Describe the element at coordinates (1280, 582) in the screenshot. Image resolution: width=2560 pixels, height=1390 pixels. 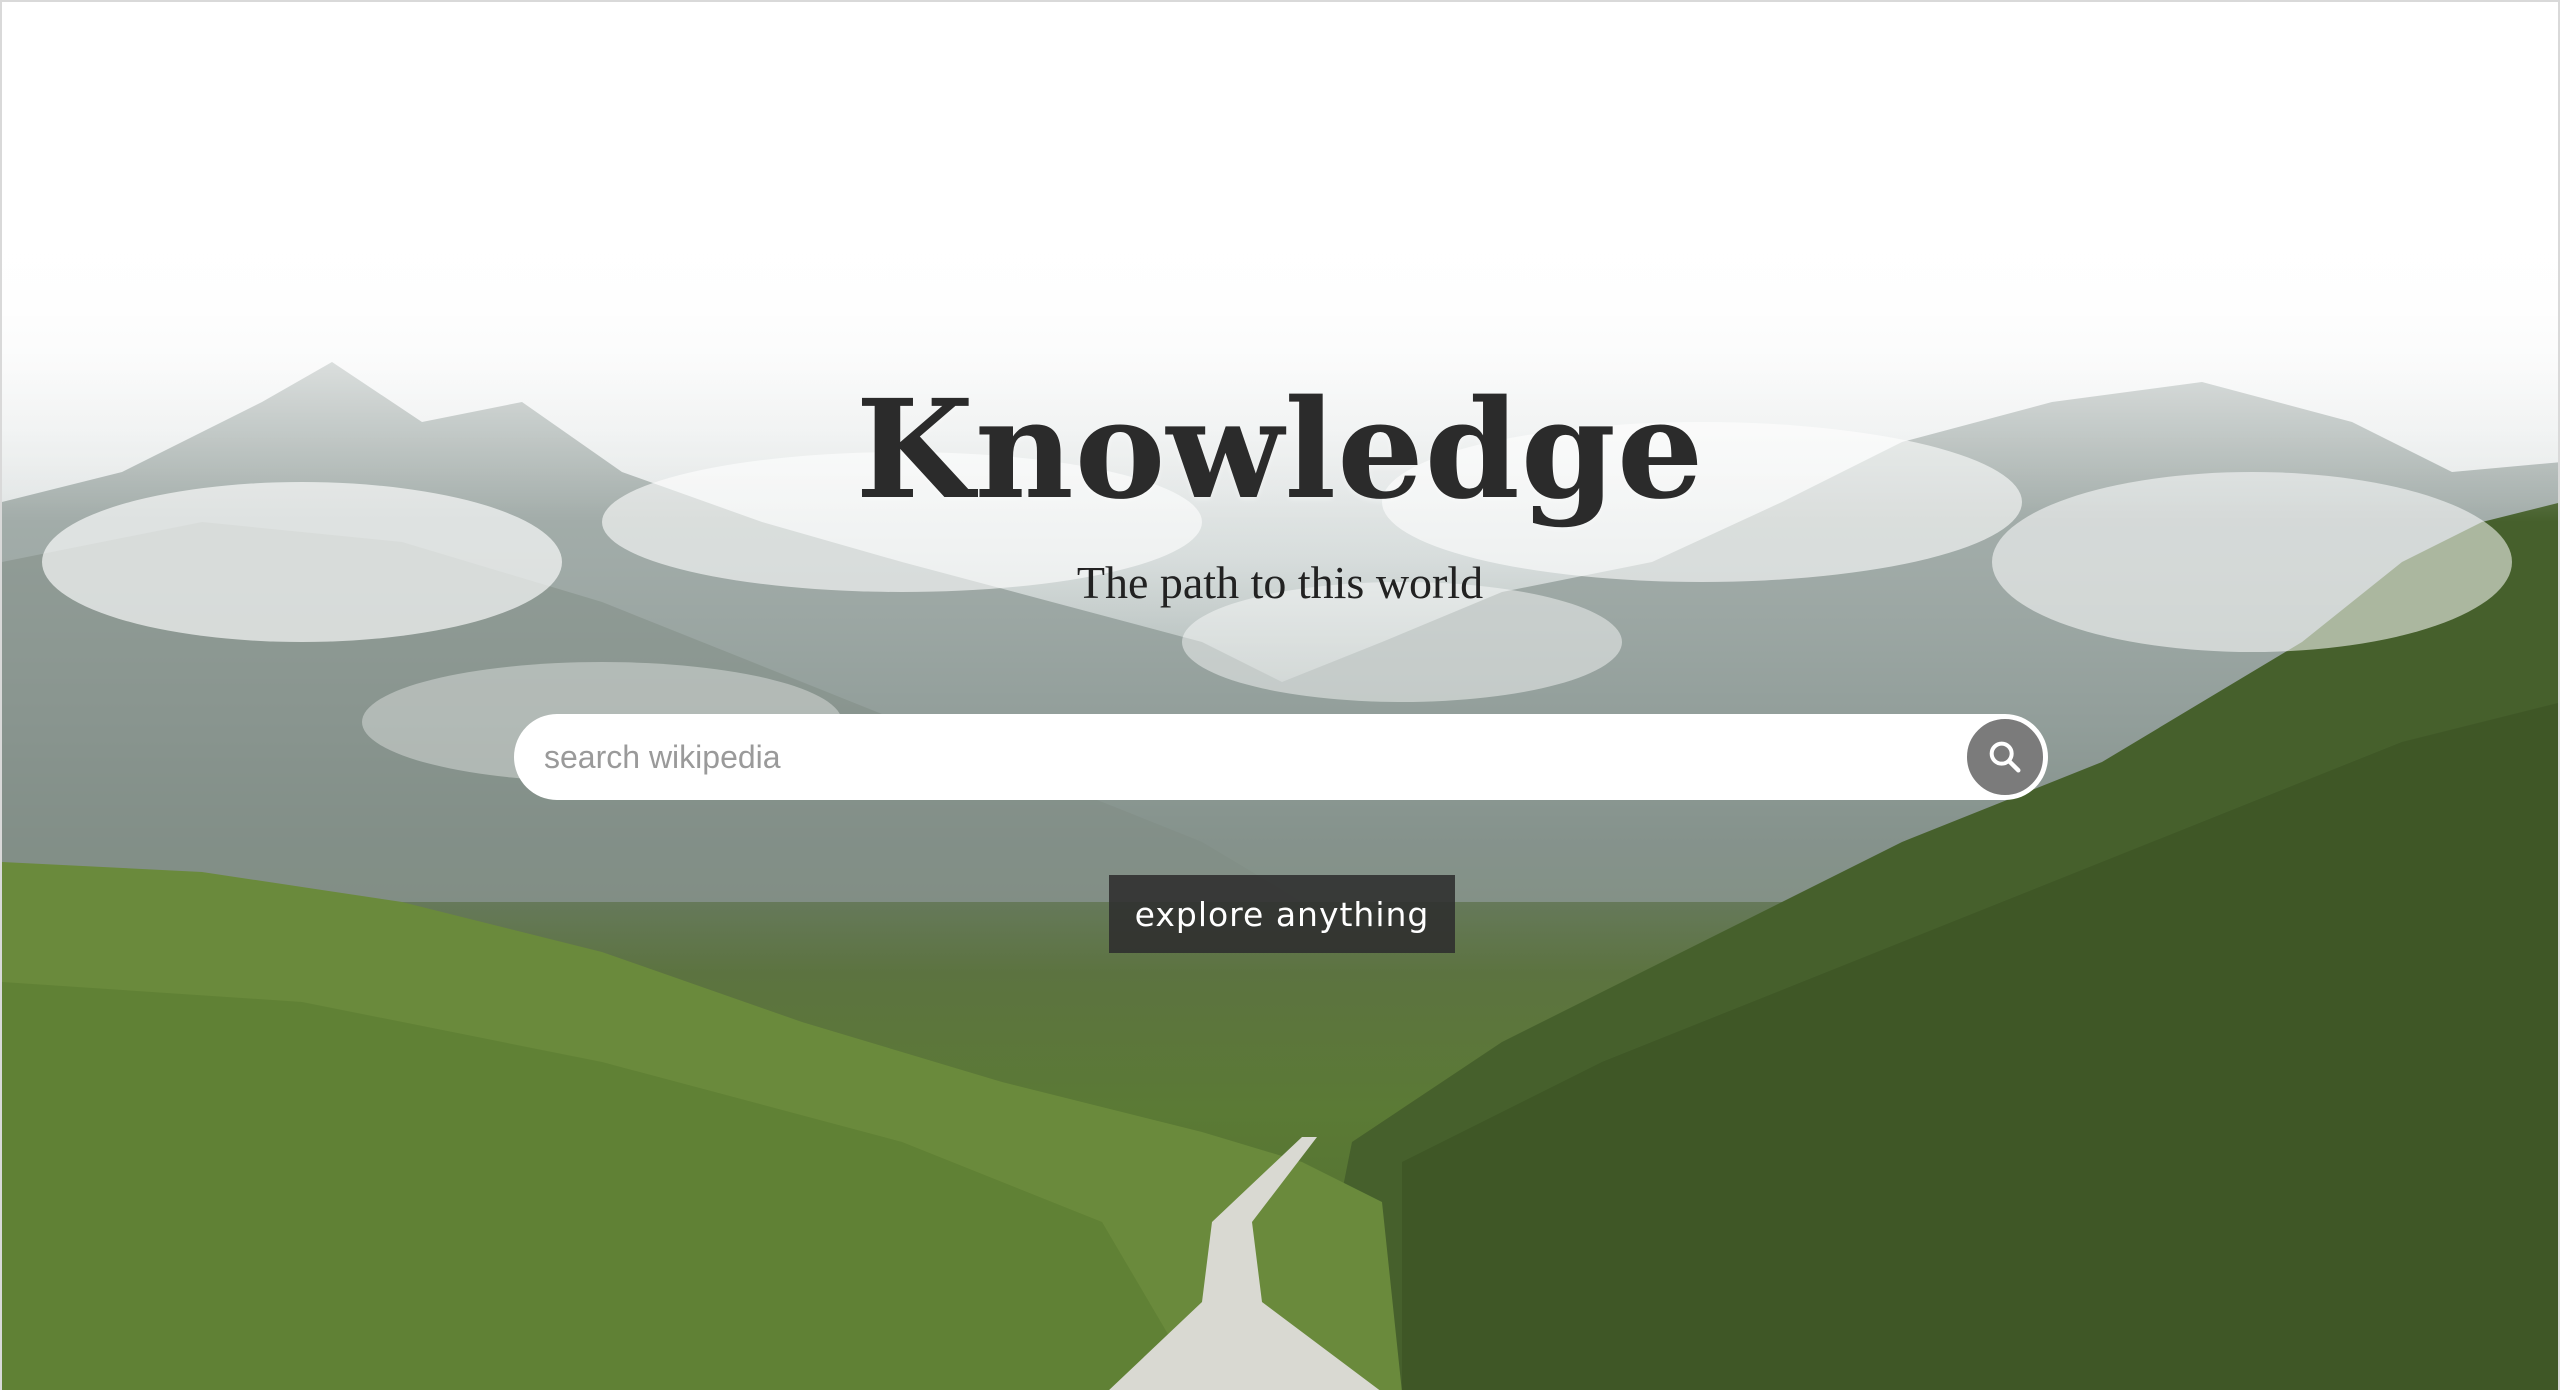
I see `page-subtitle: The path to this world` at that location.